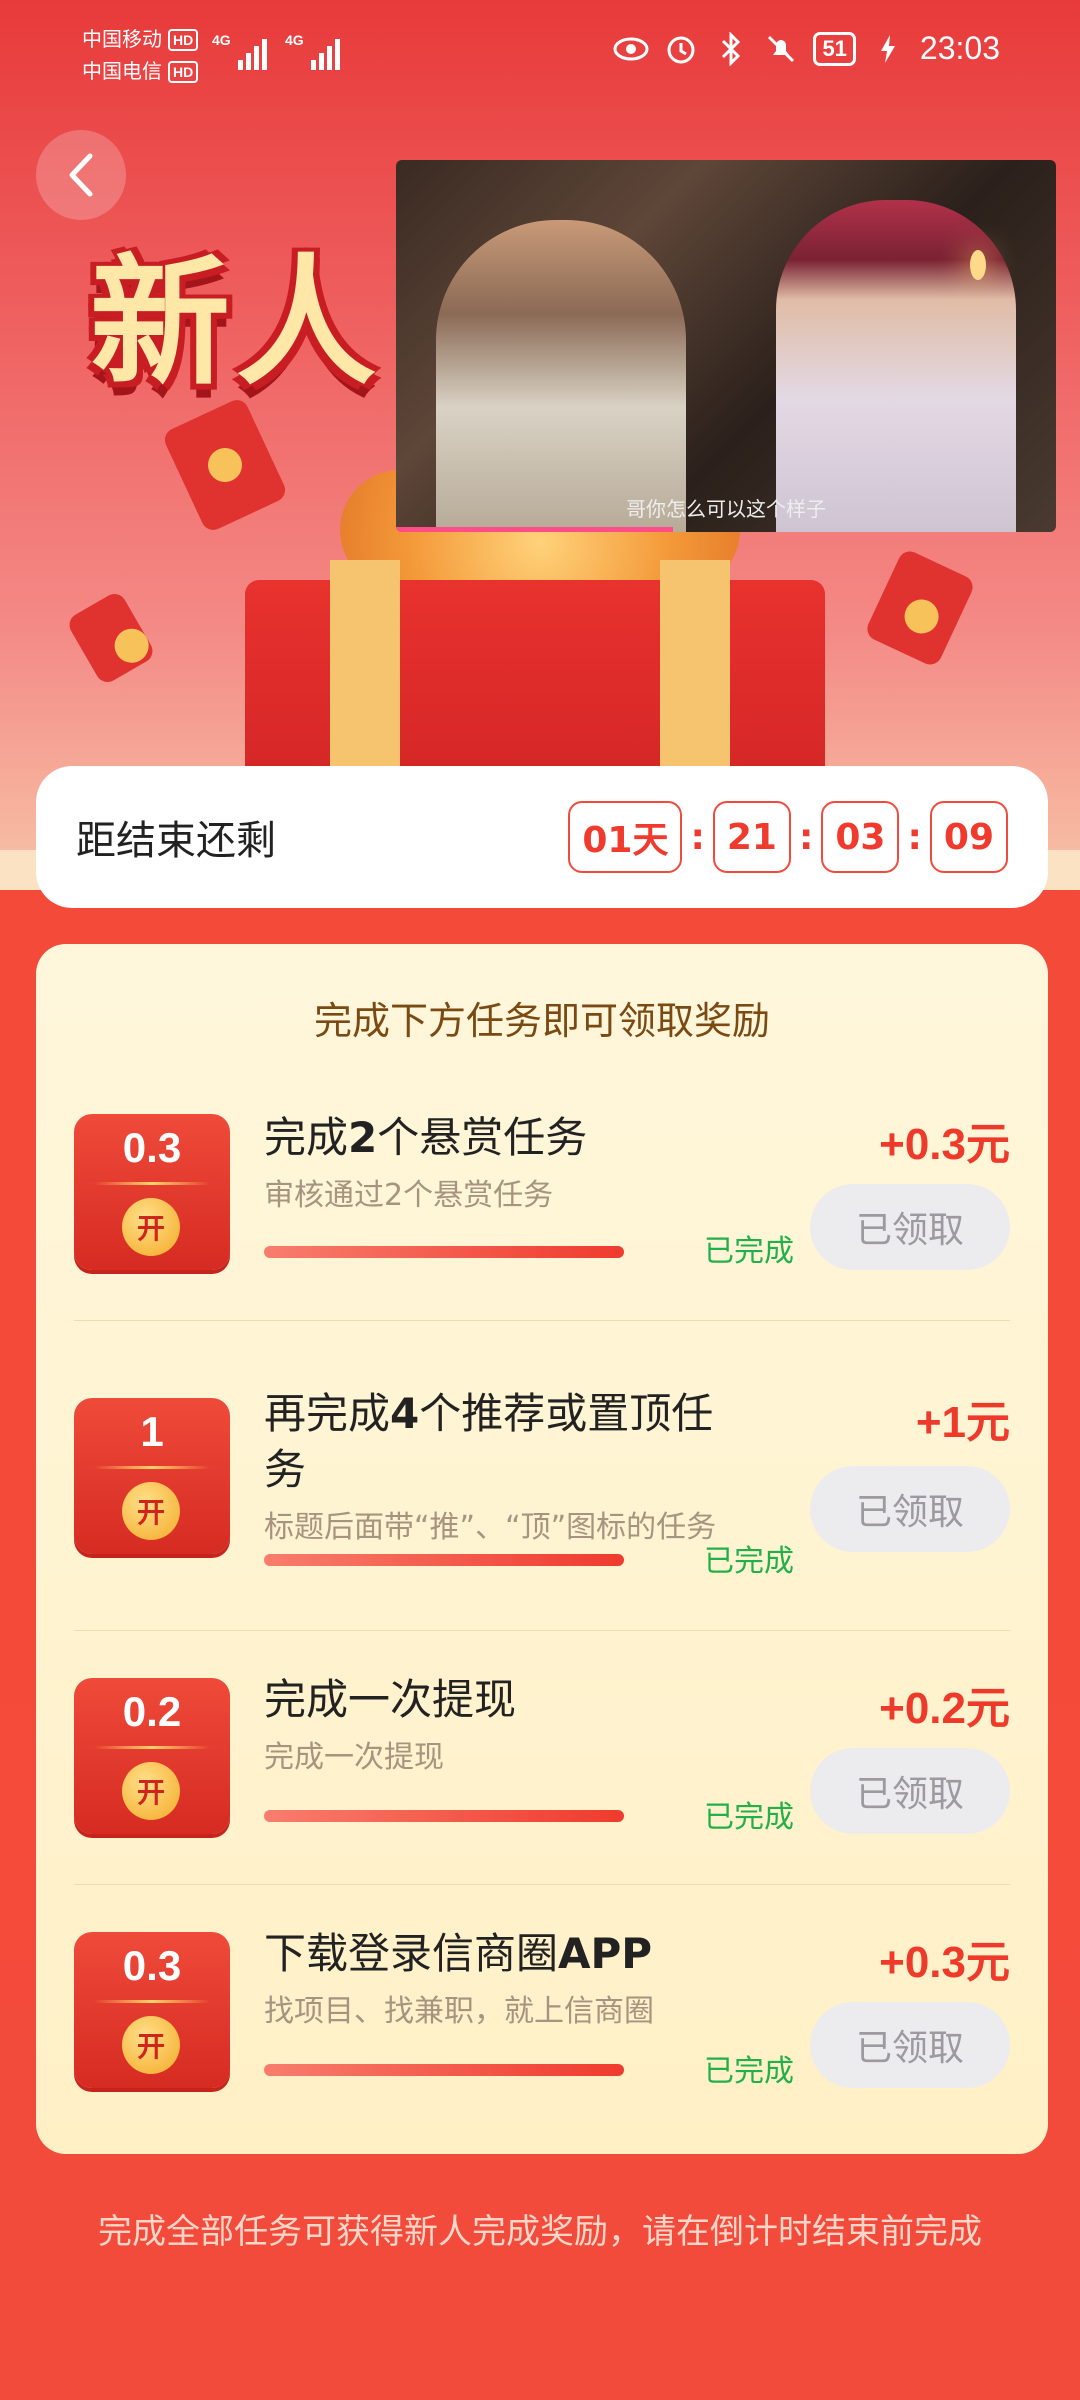 The height and width of the screenshot is (2400, 1080). What do you see at coordinates (631, 49) in the screenshot?
I see `eye-icon` at bounding box center [631, 49].